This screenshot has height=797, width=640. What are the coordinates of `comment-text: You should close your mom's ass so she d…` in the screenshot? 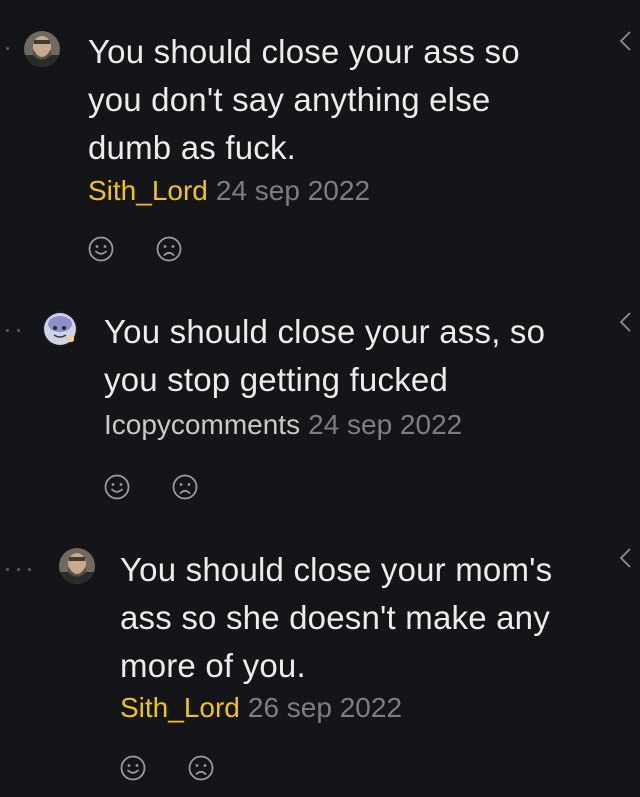 It's located at (336, 617).